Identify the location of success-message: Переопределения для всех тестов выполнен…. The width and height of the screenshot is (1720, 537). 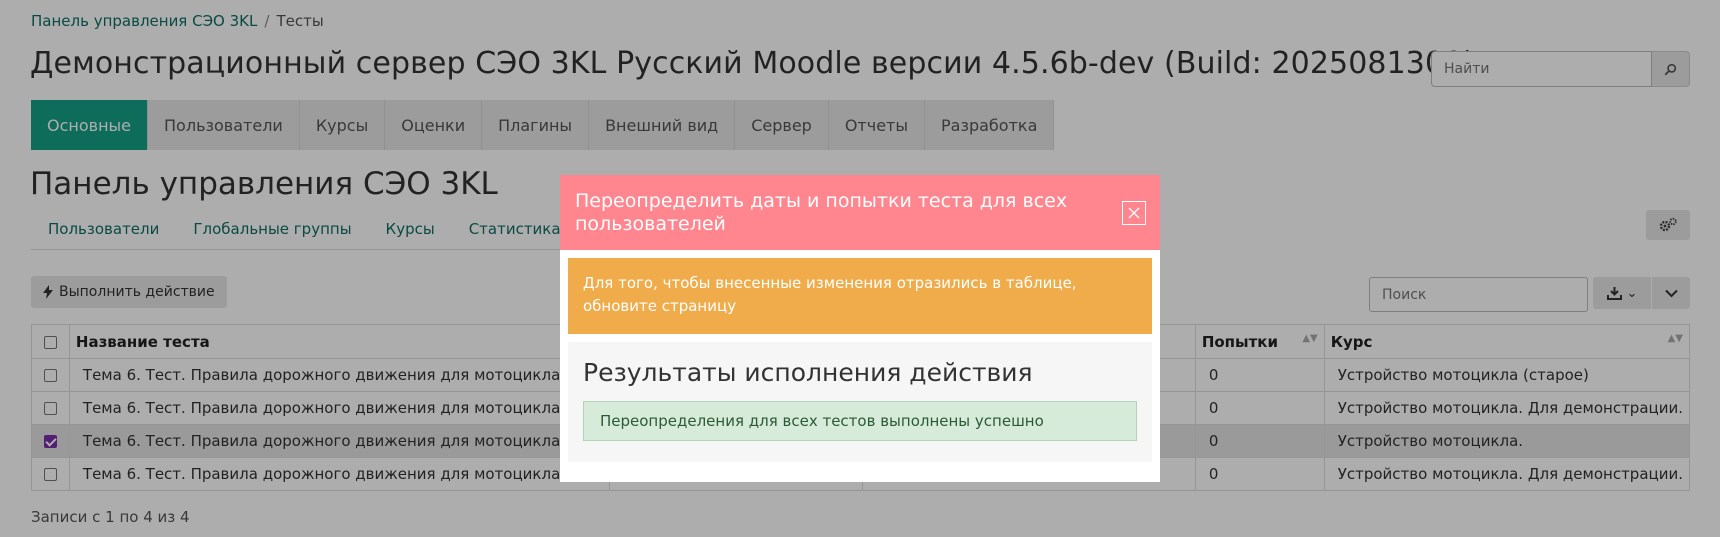
(860, 421).